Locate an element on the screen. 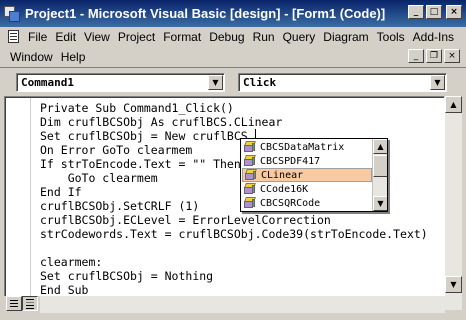 The width and height of the screenshot is (466, 320). code-line-text: Set cruflBCSObj = New cruflBCS. is located at coordinates (147, 136).